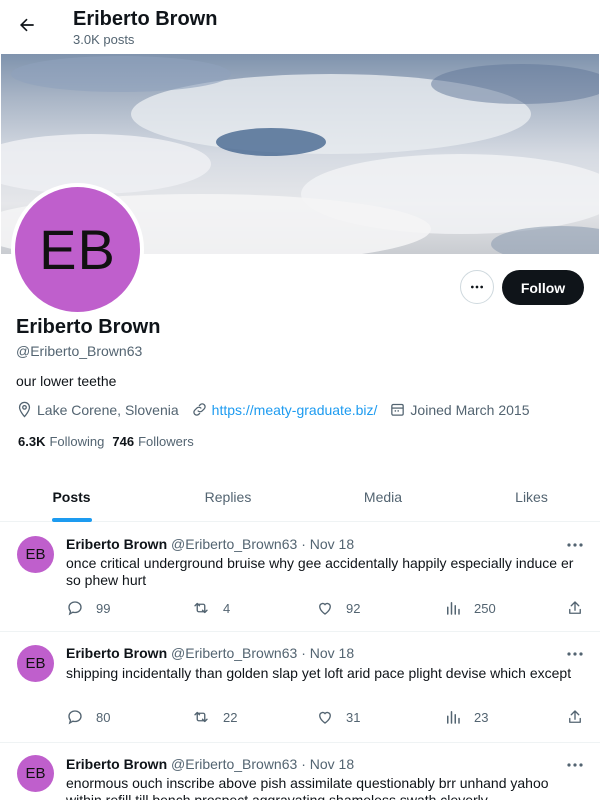 Image resolution: width=600 pixels, height=800 pixels. What do you see at coordinates (230, 717) in the screenshot?
I see `repost-count: 22` at bounding box center [230, 717].